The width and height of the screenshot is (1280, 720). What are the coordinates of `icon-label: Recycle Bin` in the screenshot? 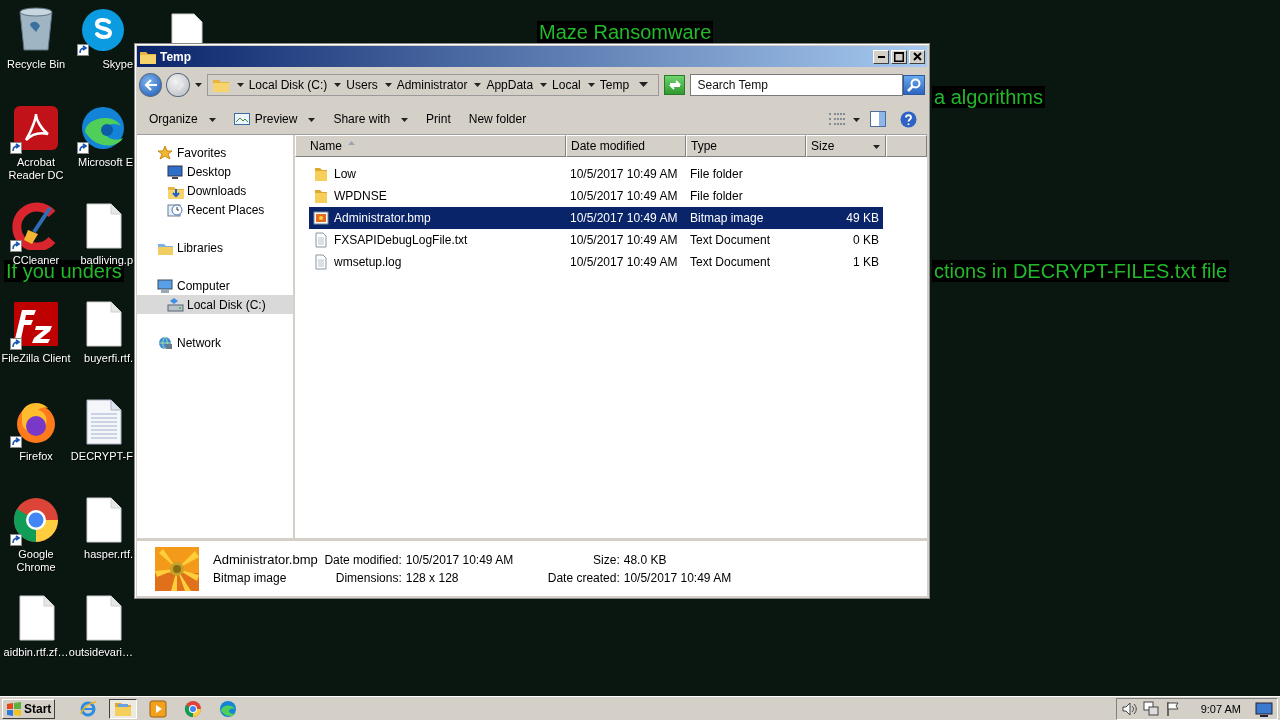 It's located at (36, 64).